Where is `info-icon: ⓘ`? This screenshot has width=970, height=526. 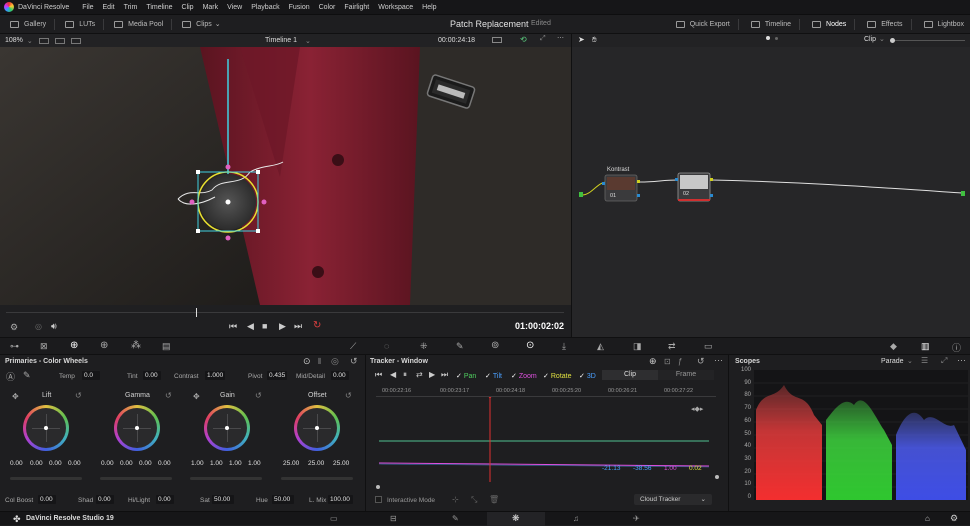 info-icon: ⓘ is located at coordinates (956, 347).